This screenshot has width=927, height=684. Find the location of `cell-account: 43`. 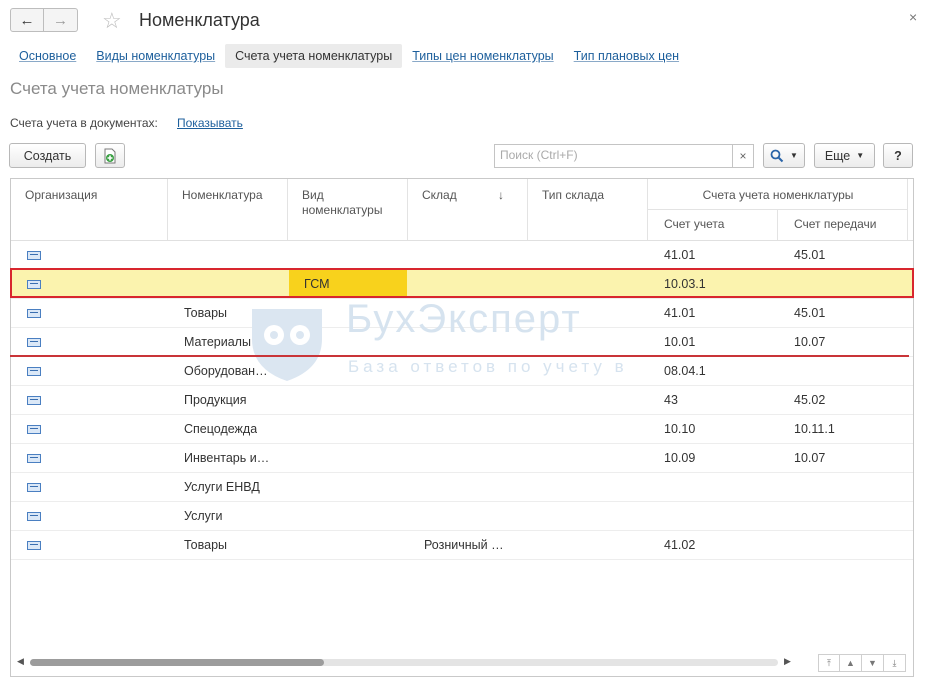

cell-account: 43 is located at coordinates (671, 400).